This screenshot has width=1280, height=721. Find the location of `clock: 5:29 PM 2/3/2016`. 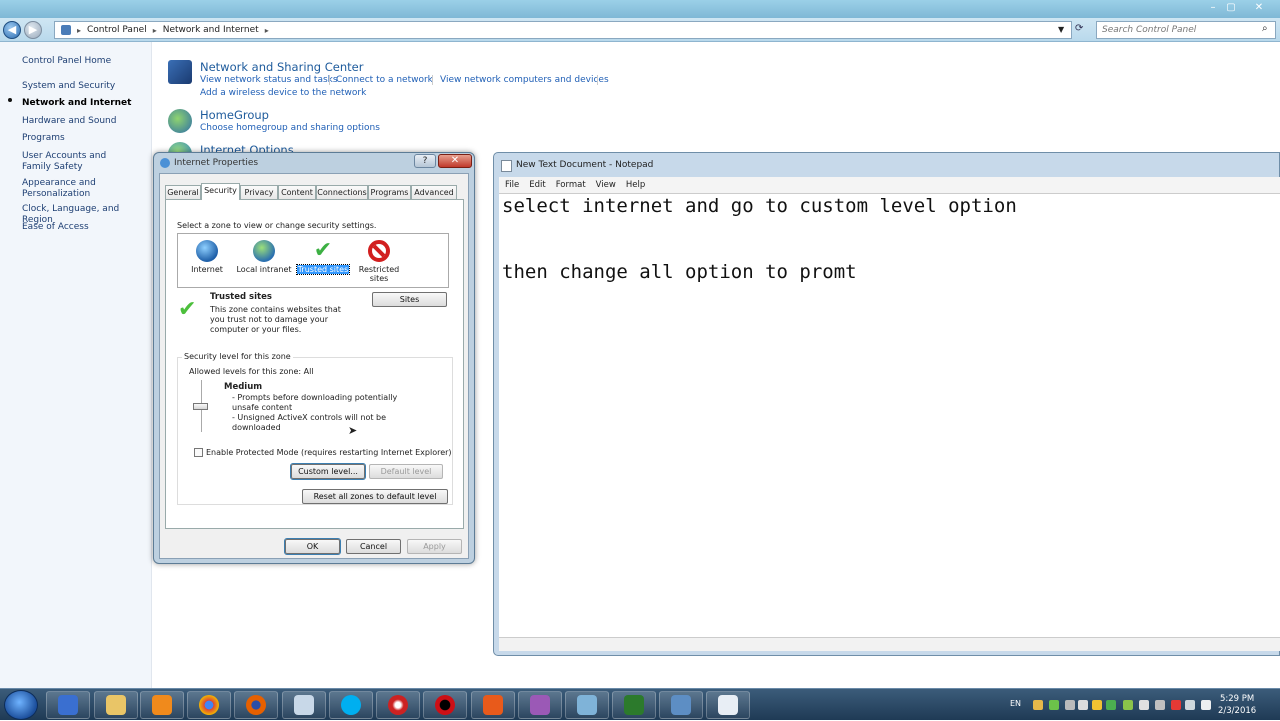

clock: 5:29 PM 2/3/2016 is located at coordinates (1237, 705).